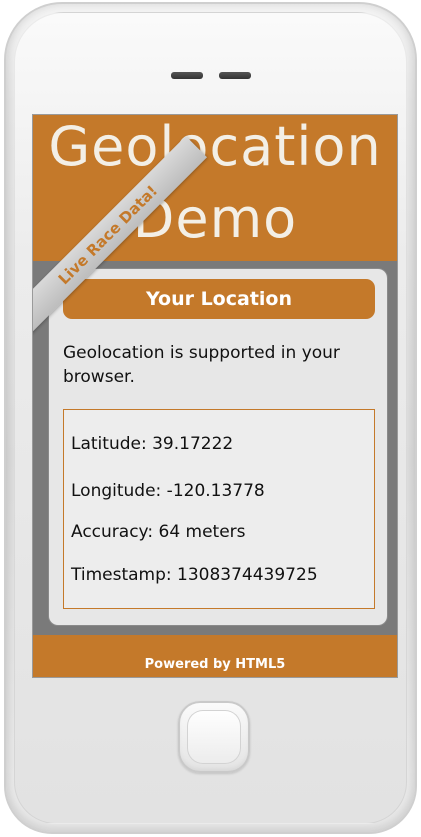  I want to click on home-button-inner, so click(214, 737).